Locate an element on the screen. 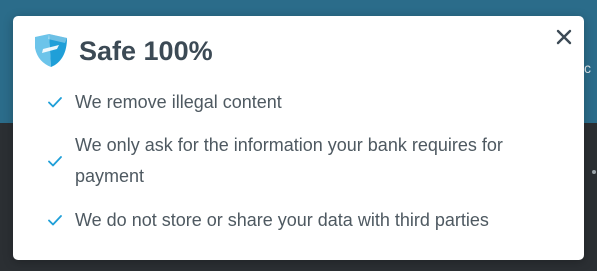  background-dot is located at coordinates (594, 172).